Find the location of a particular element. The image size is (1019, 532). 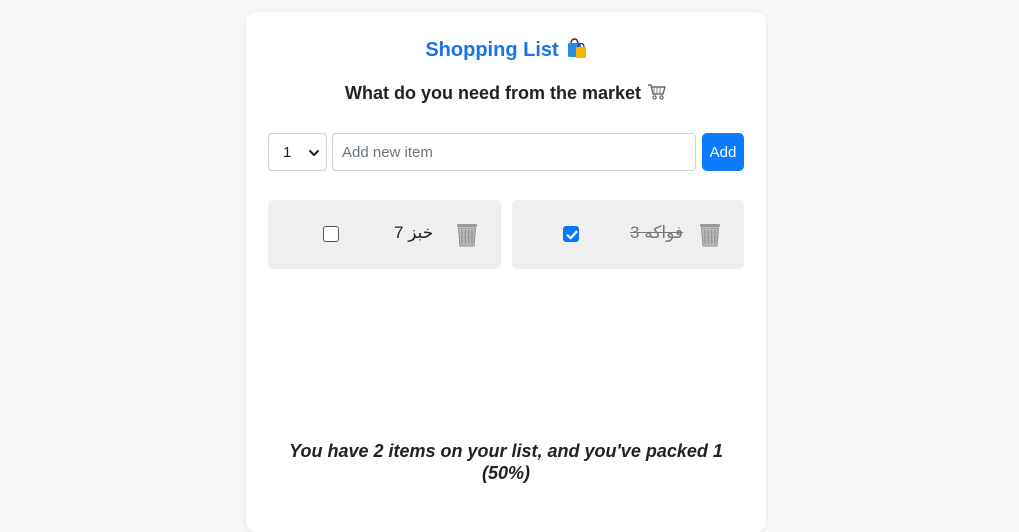

list-item: خبز 7 is located at coordinates (384, 234).